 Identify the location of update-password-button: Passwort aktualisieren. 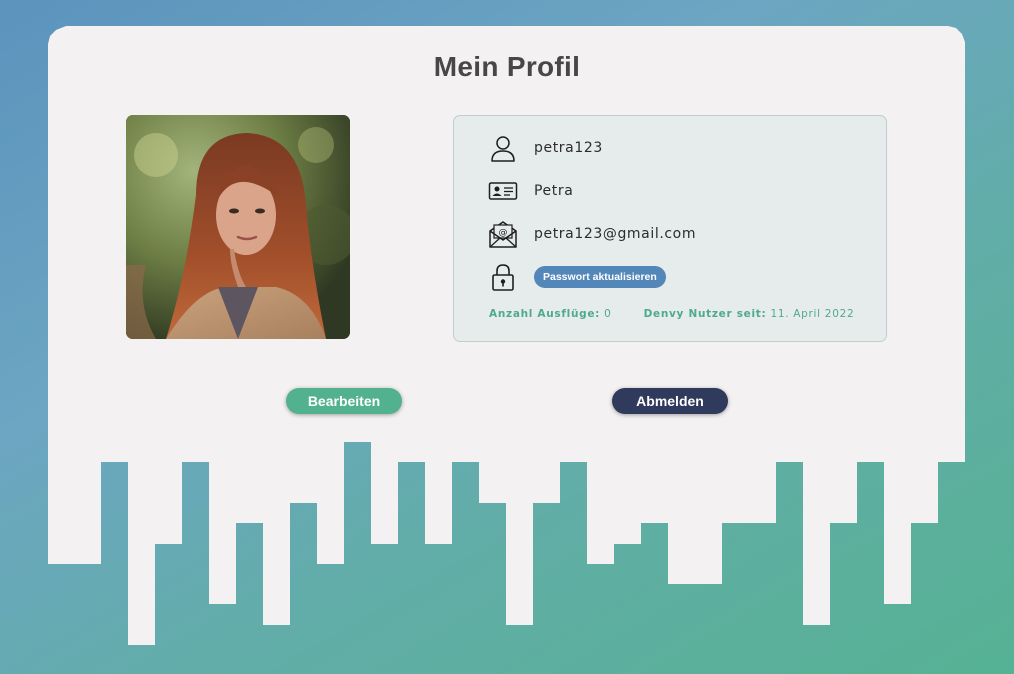
(600, 277).